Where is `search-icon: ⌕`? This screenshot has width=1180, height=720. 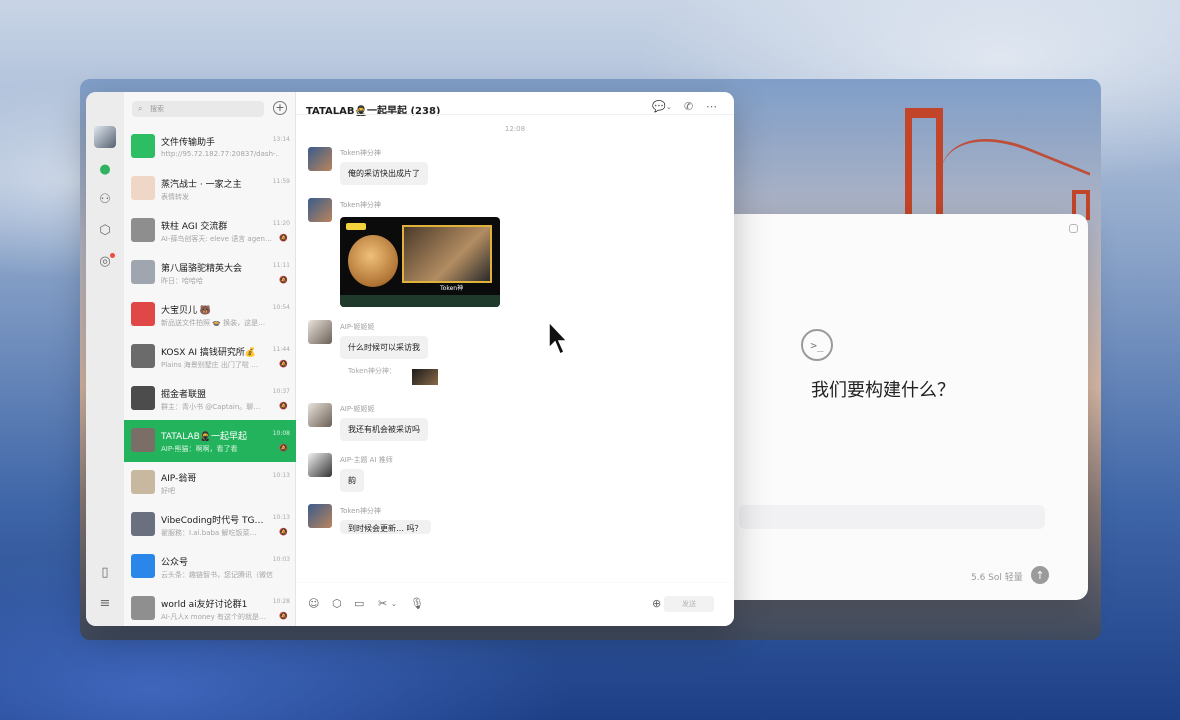
search-icon: ⌕ is located at coordinates (140, 108).